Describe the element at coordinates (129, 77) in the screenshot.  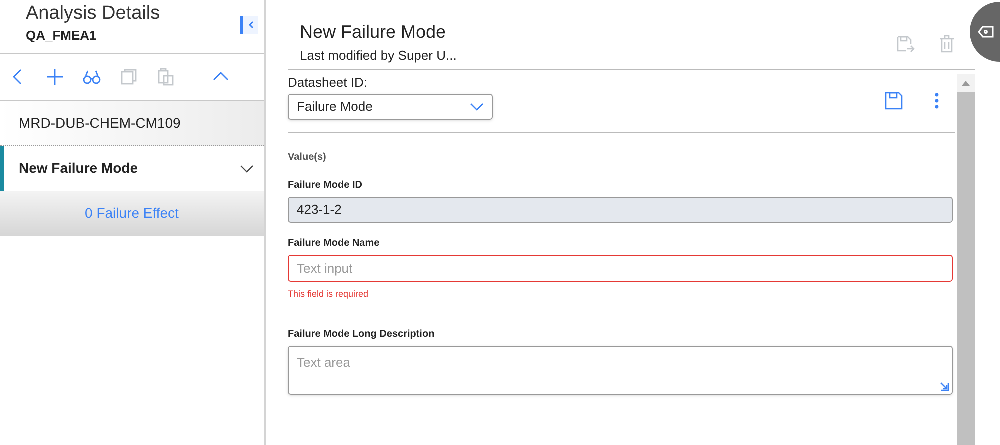
I see `copy-icon` at that location.